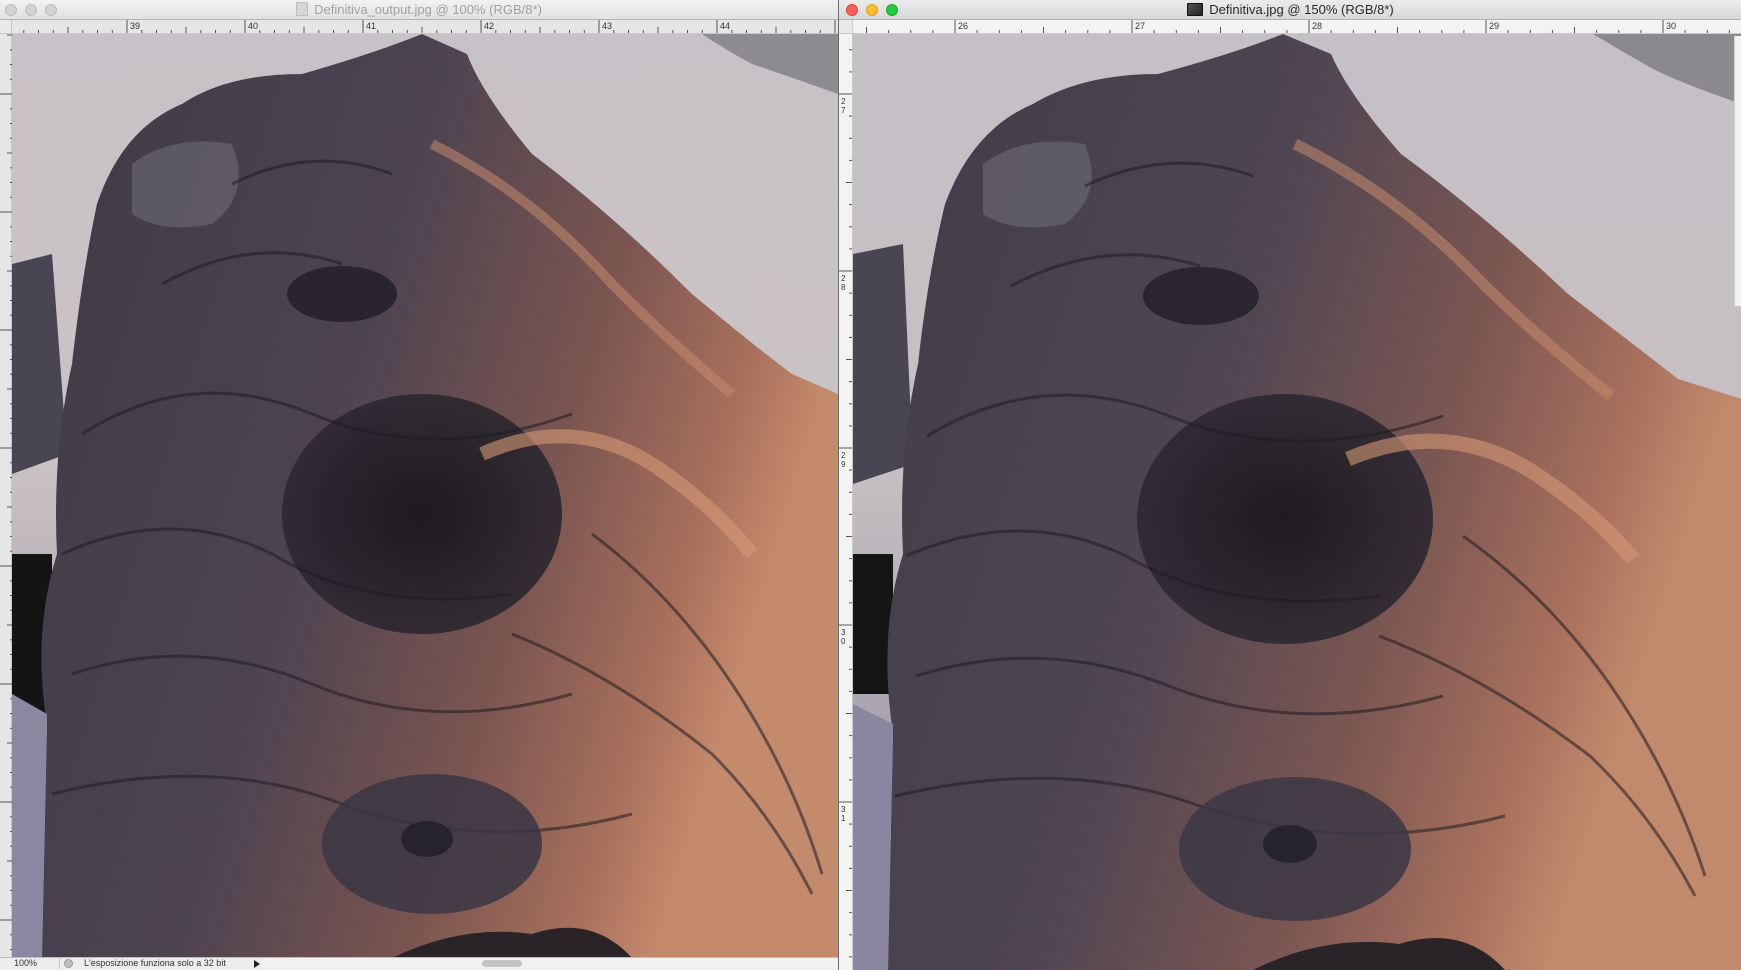 This screenshot has height=970, width=1741. Describe the element at coordinates (1140, 26) in the screenshot. I see `ruler-label: 27` at that location.